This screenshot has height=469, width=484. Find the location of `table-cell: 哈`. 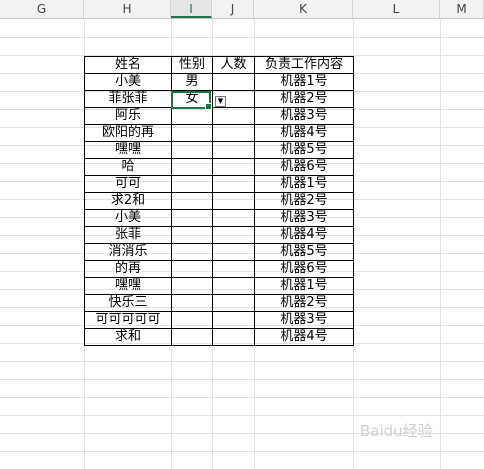

table-cell: 哈 is located at coordinates (128, 167).